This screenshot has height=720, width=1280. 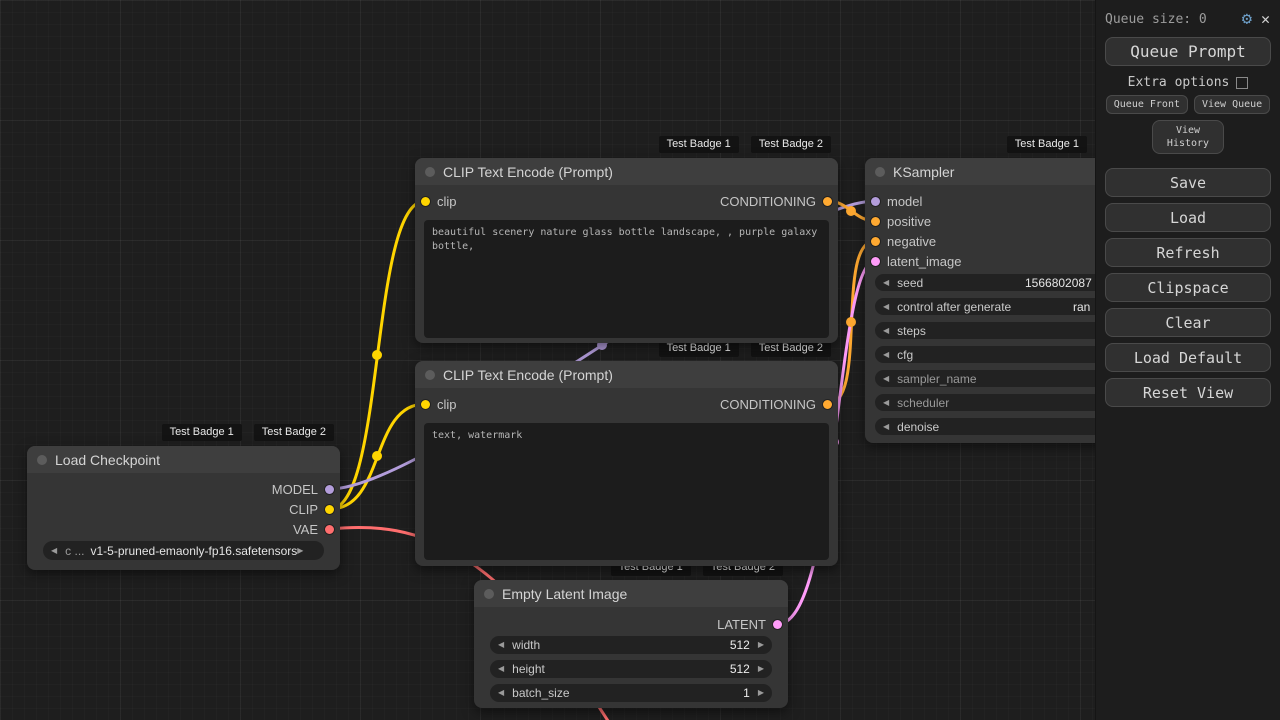 I want to click on node-title: Load Checkpoint, so click(x=108, y=459).